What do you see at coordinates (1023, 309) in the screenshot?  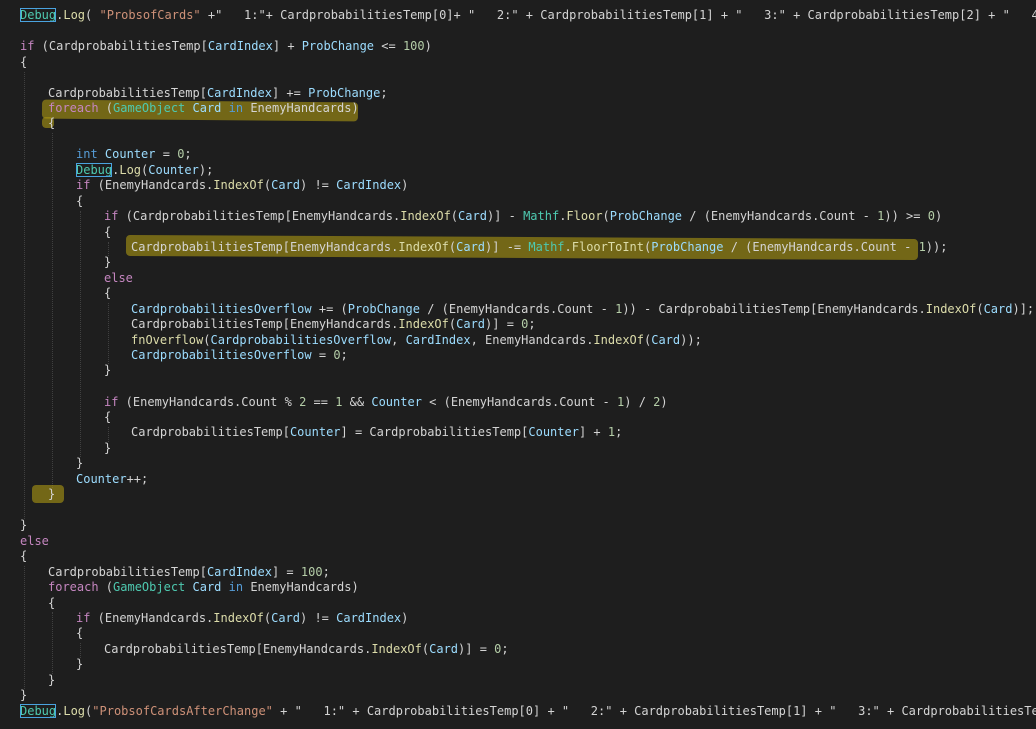 I see `code-token: )];` at bounding box center [1023, 309].